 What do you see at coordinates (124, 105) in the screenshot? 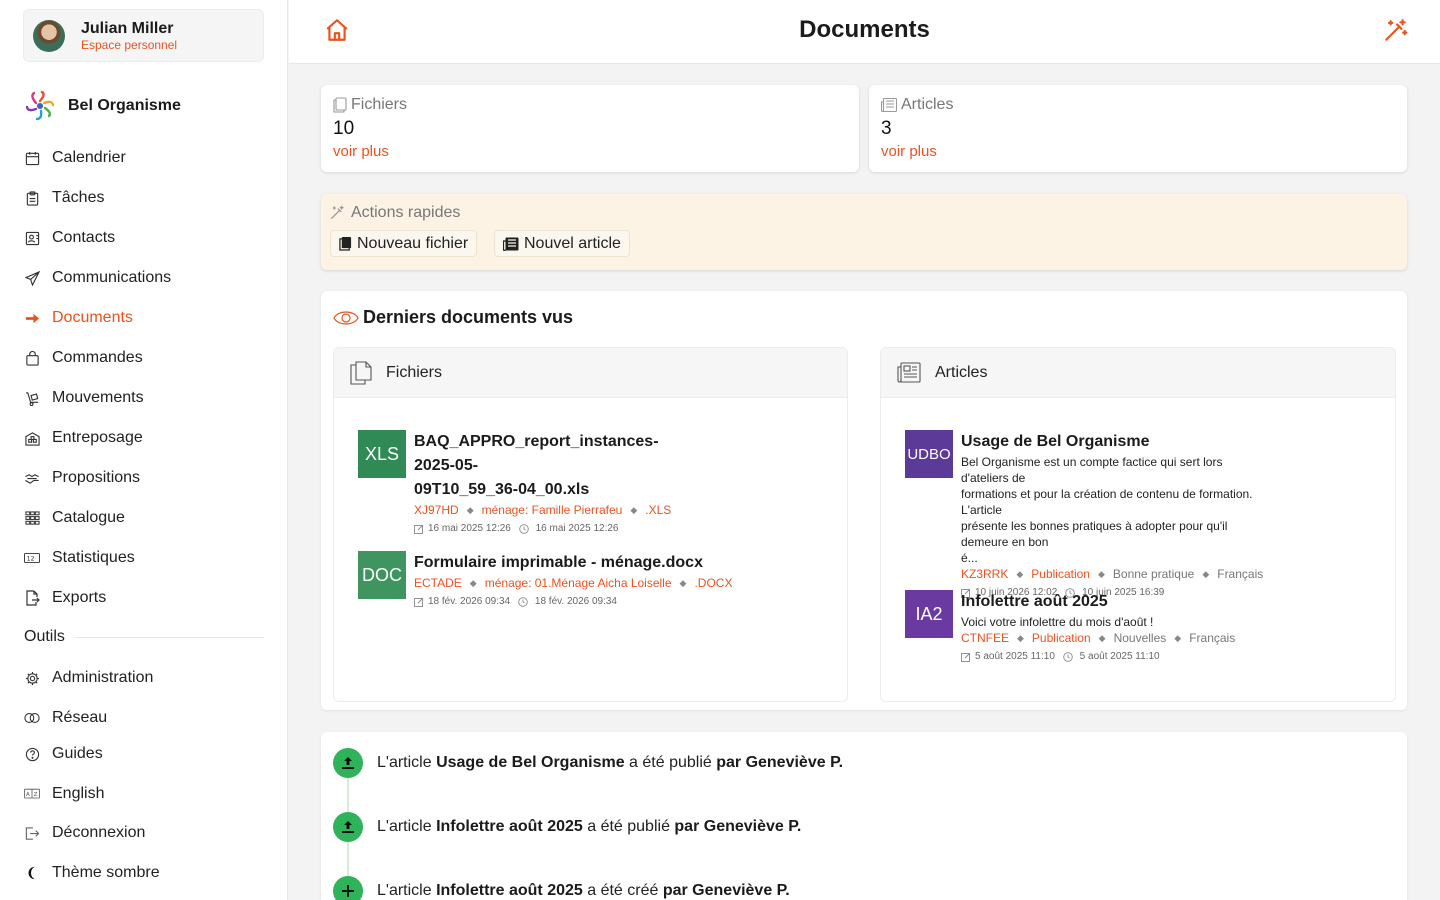
I see `org-name: Bel Organisme` at bounding box center [124, 105].